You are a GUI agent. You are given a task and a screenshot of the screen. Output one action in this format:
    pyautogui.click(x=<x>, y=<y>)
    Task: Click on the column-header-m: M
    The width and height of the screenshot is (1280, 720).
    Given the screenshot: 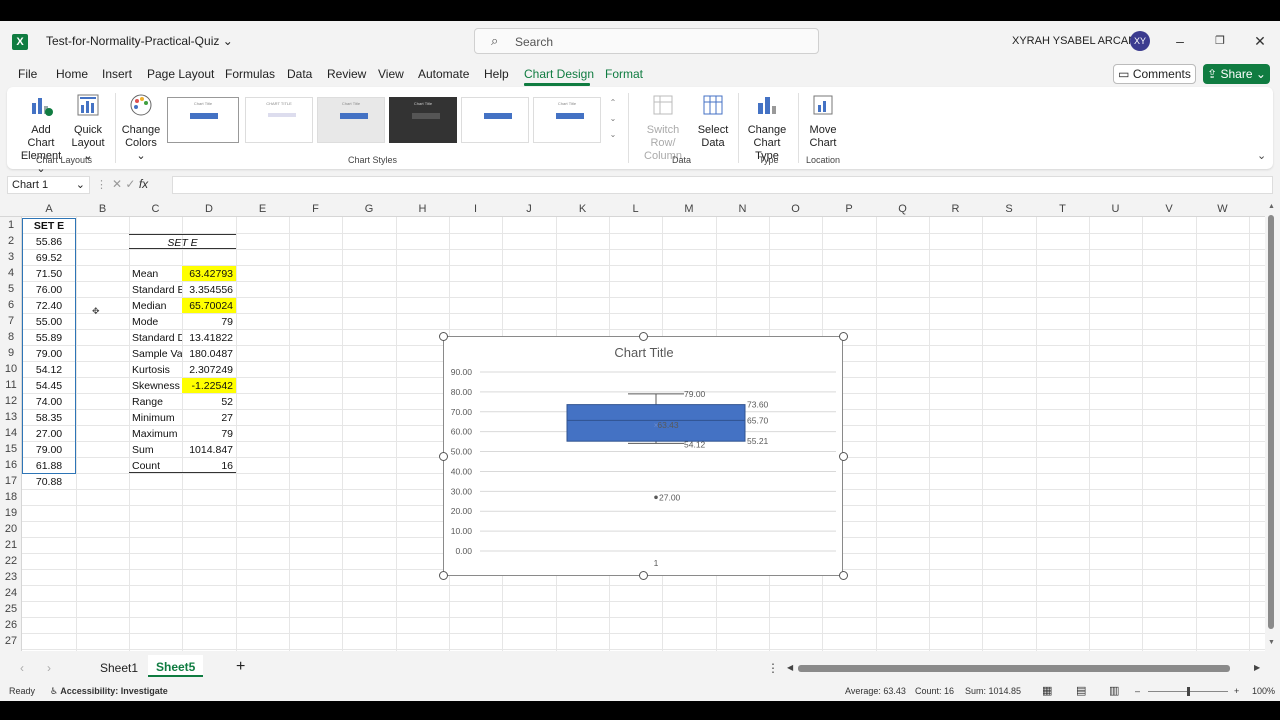 What is the action you would take?
    pyautogui.click(x=689, y=209)
    